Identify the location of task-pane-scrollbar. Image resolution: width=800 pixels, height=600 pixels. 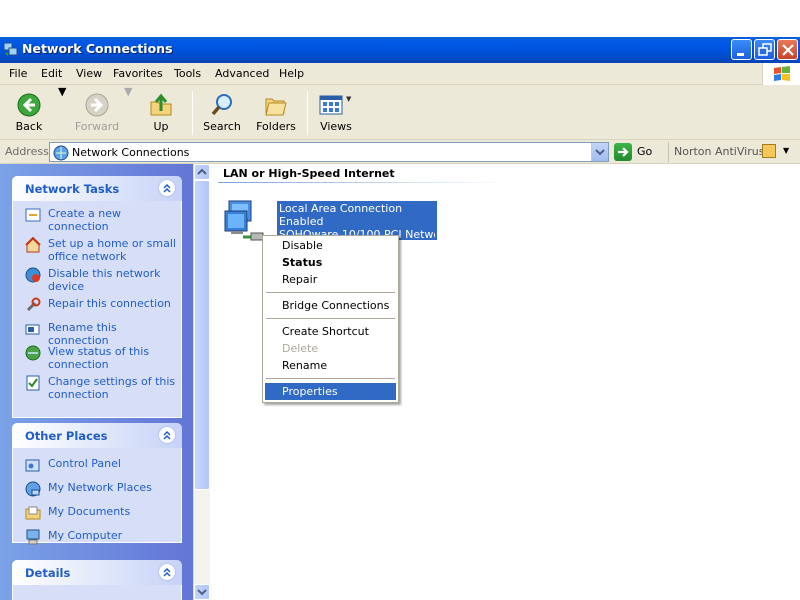
(201, 382).